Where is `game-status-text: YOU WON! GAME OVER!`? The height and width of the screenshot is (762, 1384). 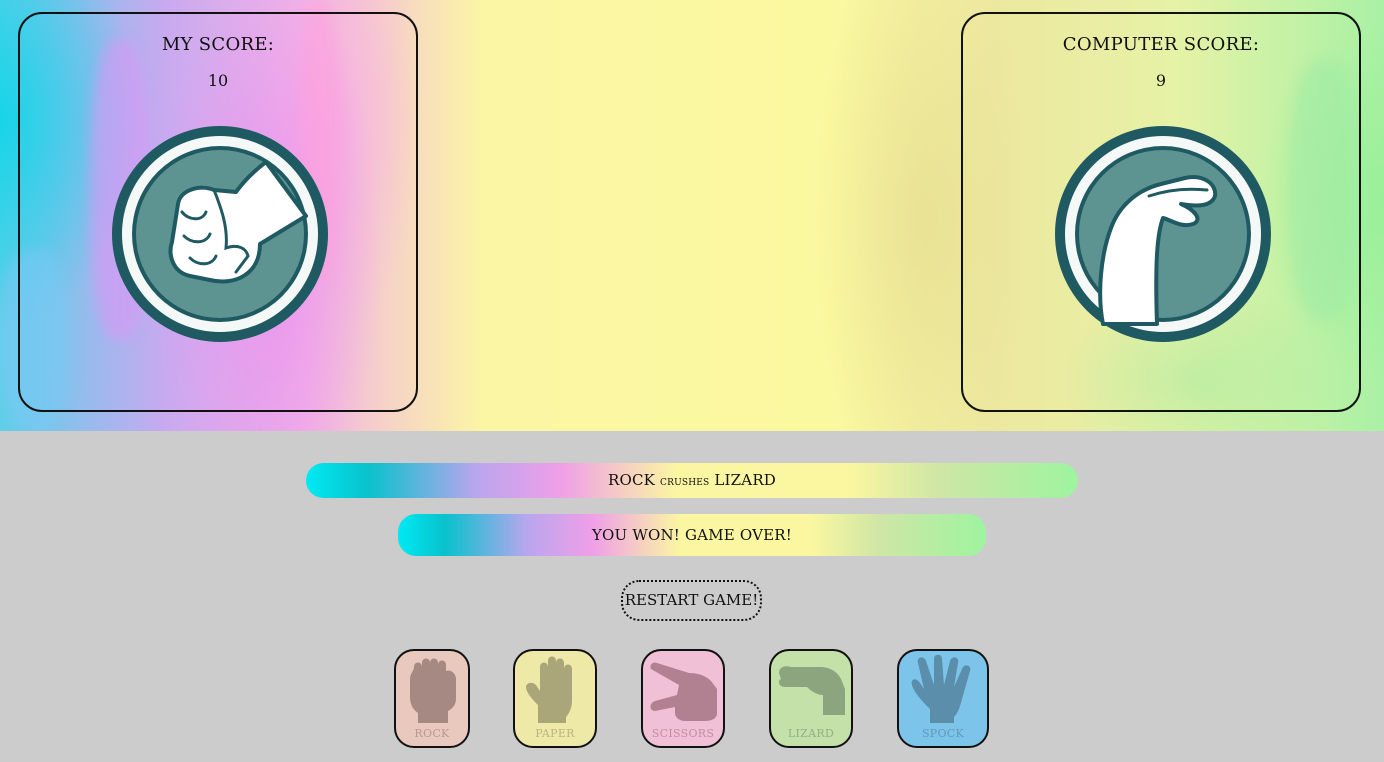 game-status-text: YOU WON! GAME OVER! is located at coordinates (692, 535).